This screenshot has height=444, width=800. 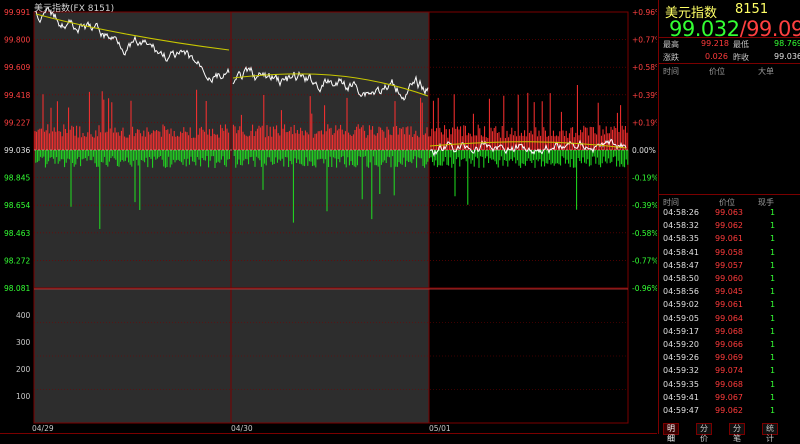 I want to click on pct-axis-label: +0.58%, so click(x=644, y=67).